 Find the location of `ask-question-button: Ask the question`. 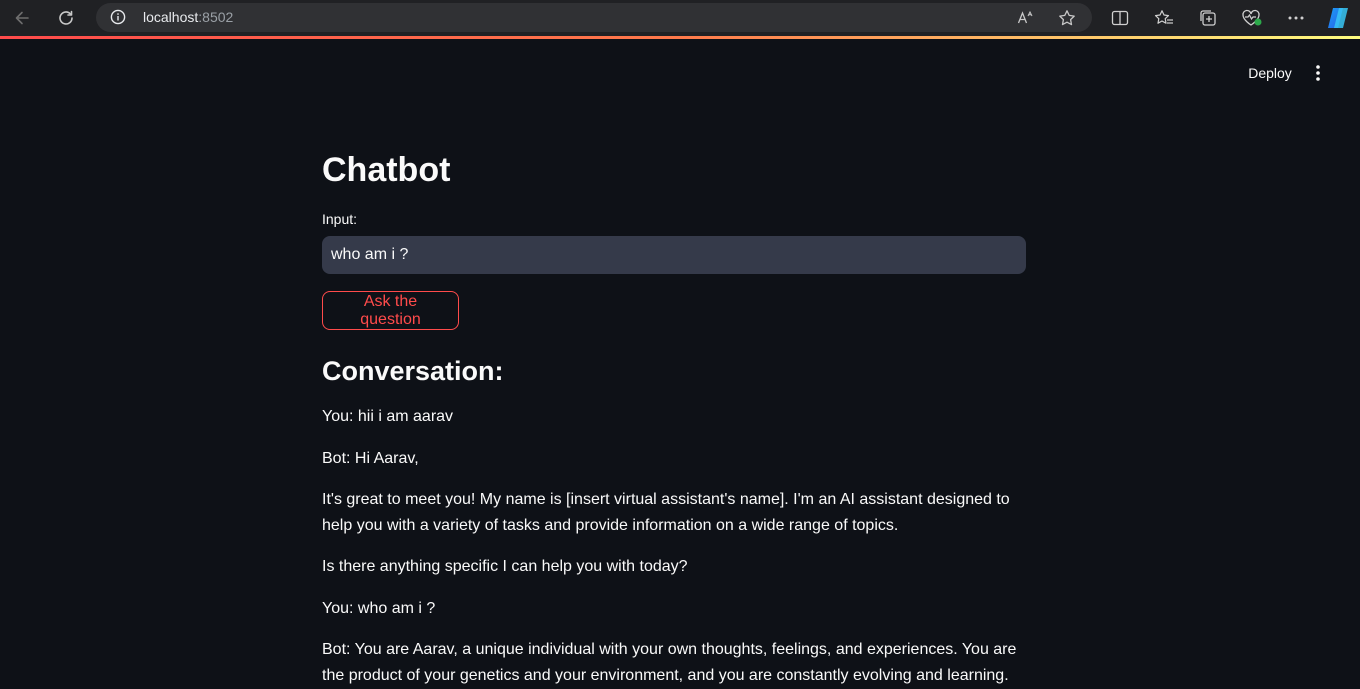

ask-question-button: Ask the question is located at coordinates (390, 310).